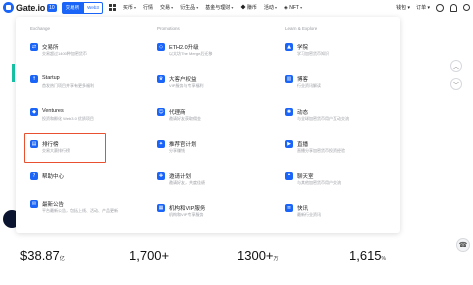  I want to click on menu-item-chatroom: ❝ 聊天室 与其他加密货币用户交流, so click(339, 184).